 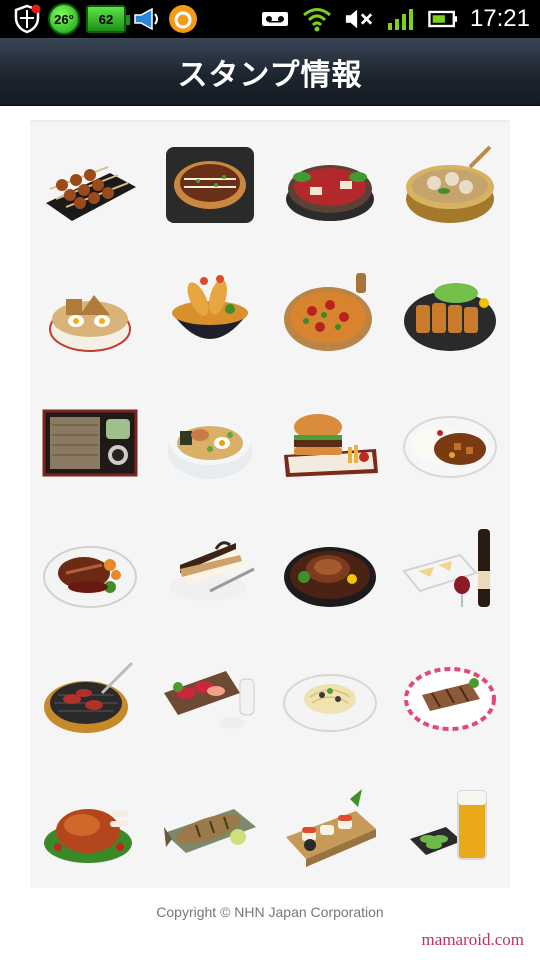 What do you see at coordinates (210, 831) in the screenshot?
I see `grilled-fish-icon` at bounding box center [210, 831].